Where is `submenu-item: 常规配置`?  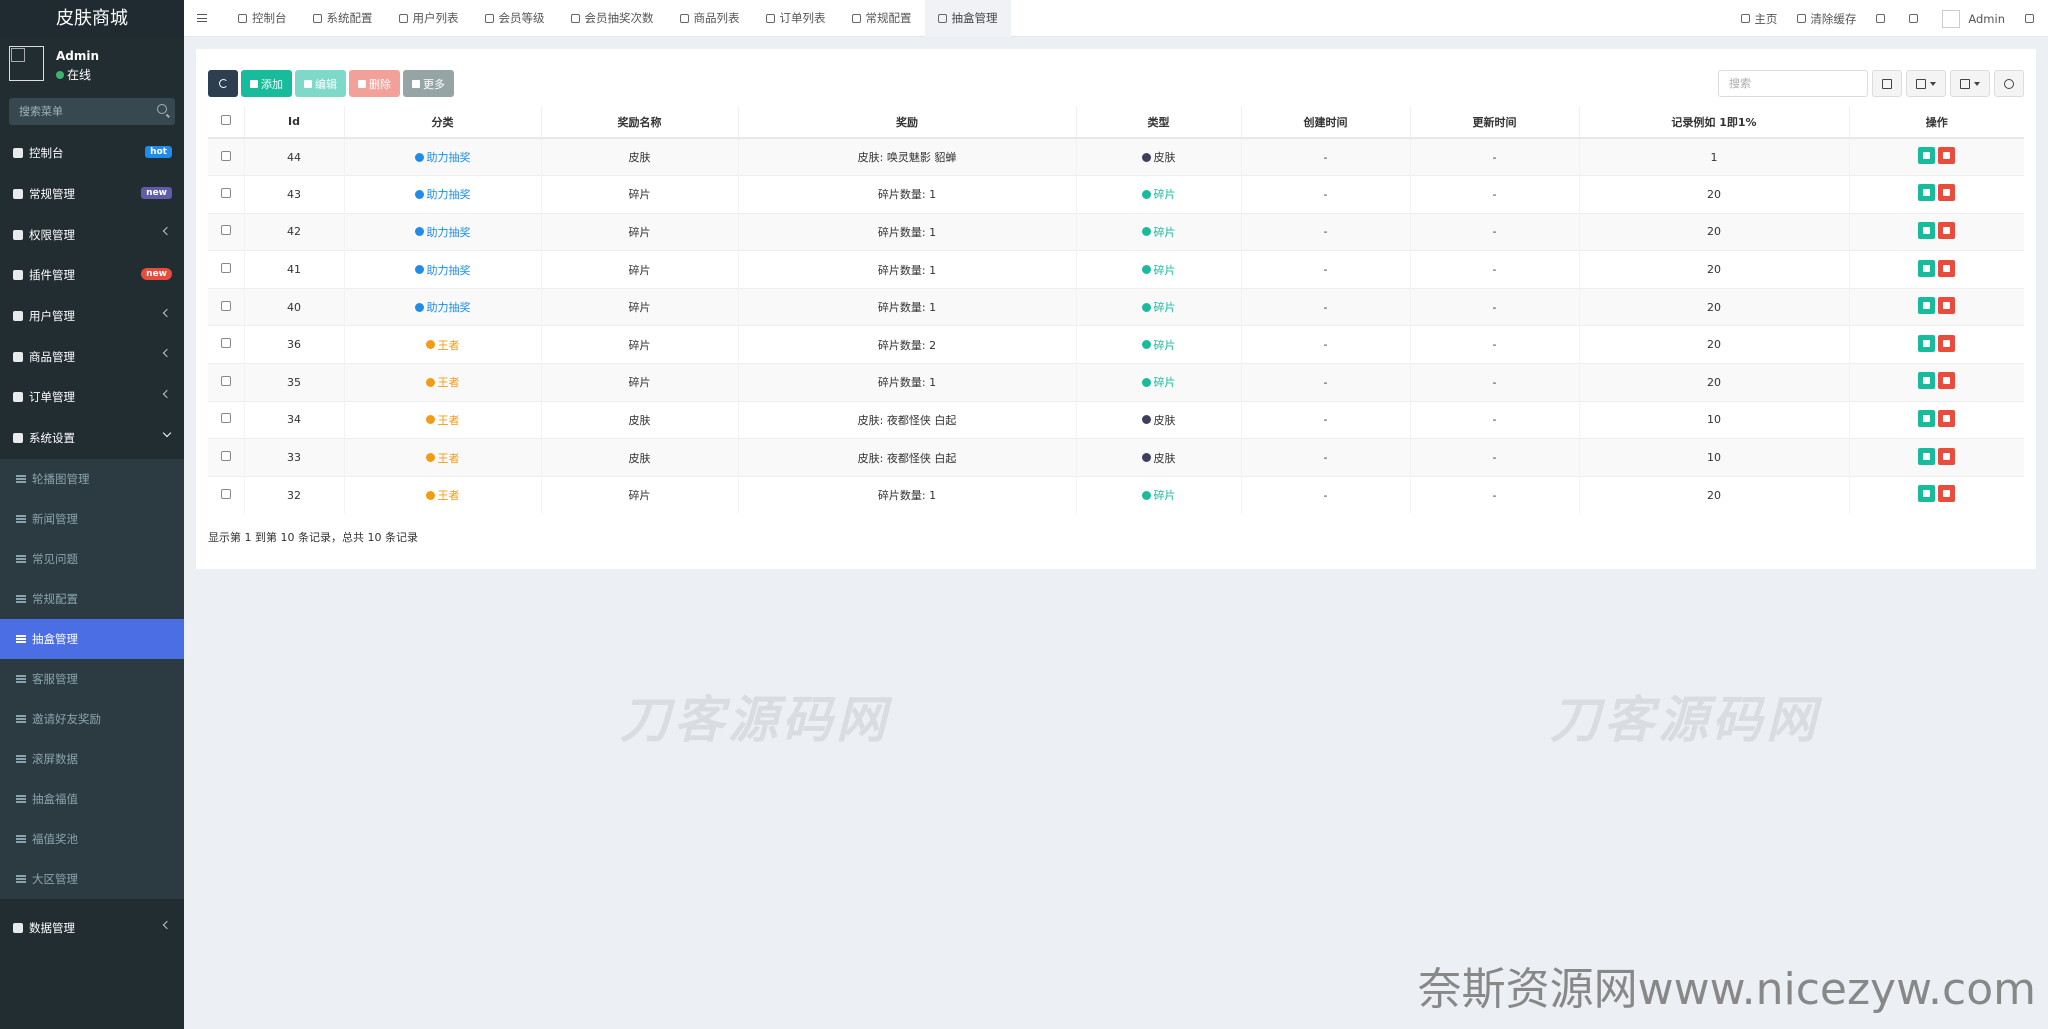 submenu-item: 常规配置 is located at coordinates (92, 599).